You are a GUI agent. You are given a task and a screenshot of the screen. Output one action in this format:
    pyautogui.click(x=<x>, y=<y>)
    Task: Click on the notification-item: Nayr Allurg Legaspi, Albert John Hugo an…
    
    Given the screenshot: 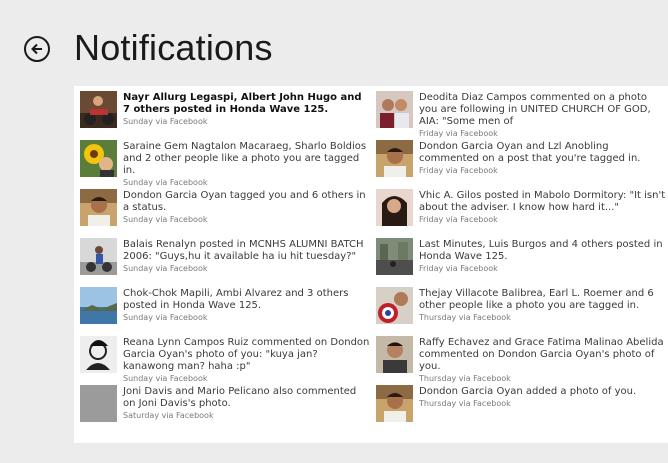 What is the action you would take?
    pyautogui.click(x=225, y=115)
    